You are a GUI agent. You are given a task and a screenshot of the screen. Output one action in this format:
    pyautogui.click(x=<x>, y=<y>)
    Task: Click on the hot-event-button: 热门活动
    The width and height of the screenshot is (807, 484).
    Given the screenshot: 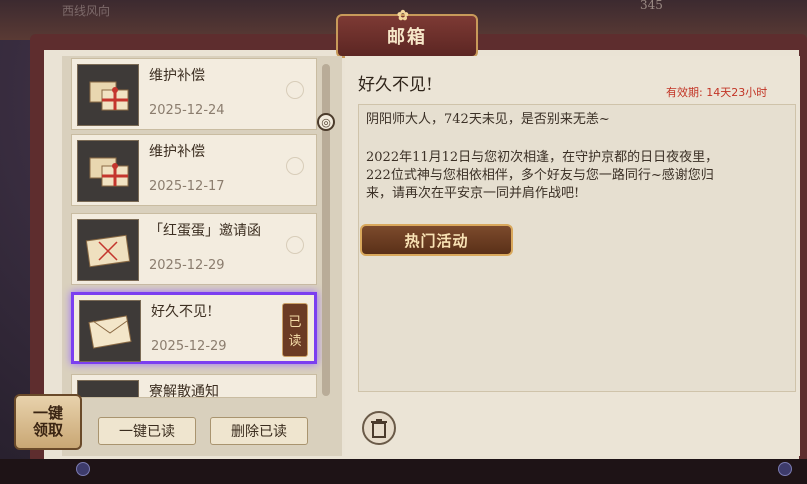 What is the action you would take?
    pyautogui.click(x=436, y=240)
    